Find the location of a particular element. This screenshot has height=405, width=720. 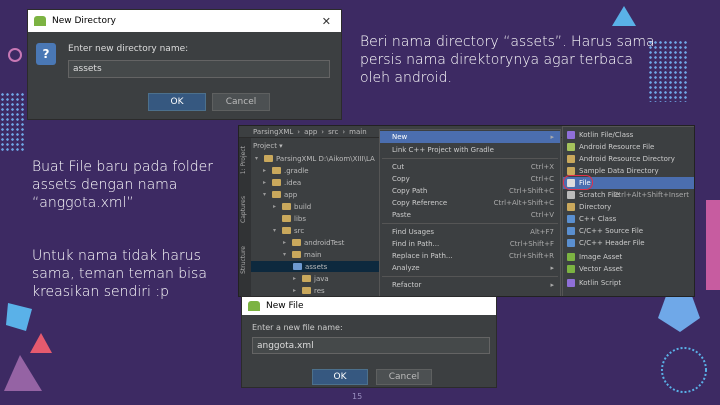

tree-item: ▸ androidTest is located at coordinates (313, 242).